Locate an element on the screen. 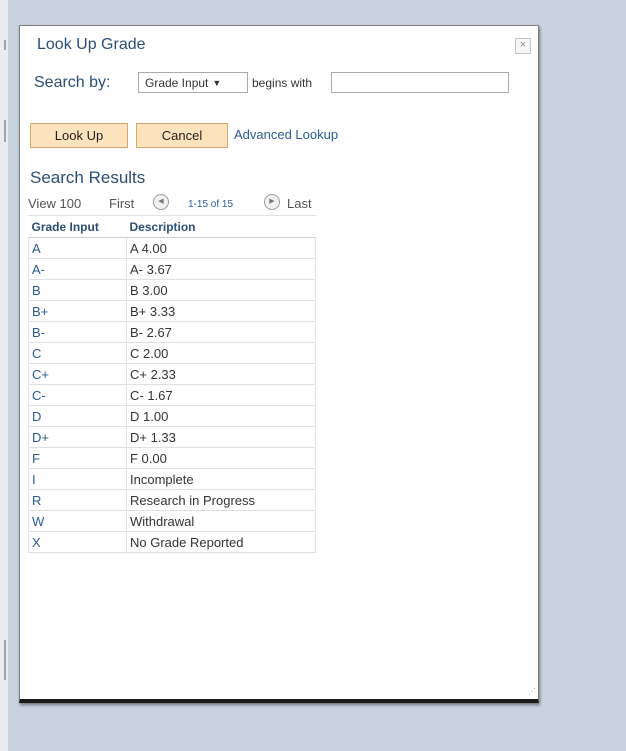 The image size is (626, 751). description-cell: Incomplete is located at coordinates (221, 479).